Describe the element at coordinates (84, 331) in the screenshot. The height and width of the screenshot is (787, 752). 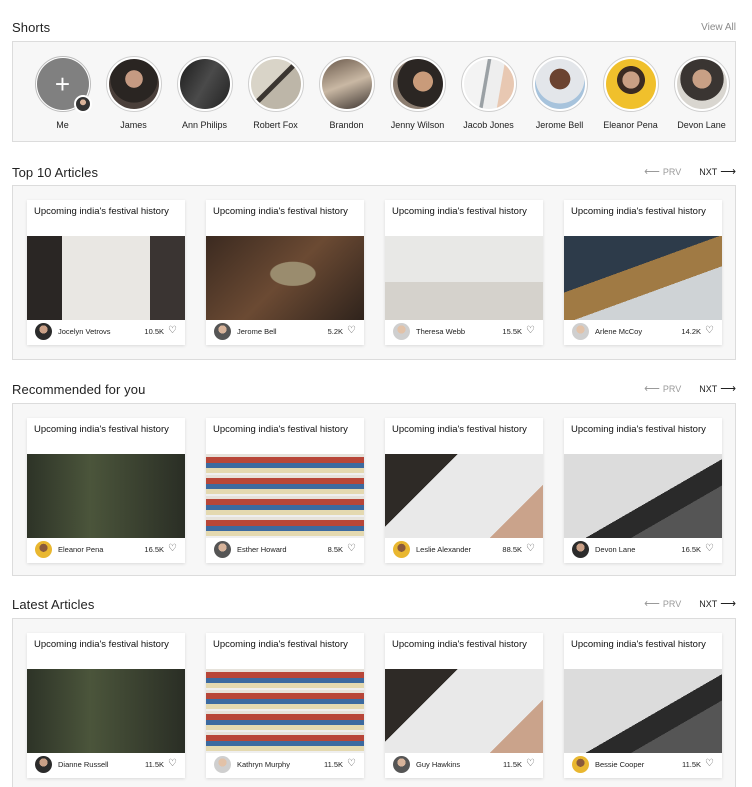
I see `author-name: Jocelyn Vetrovs` at that location.